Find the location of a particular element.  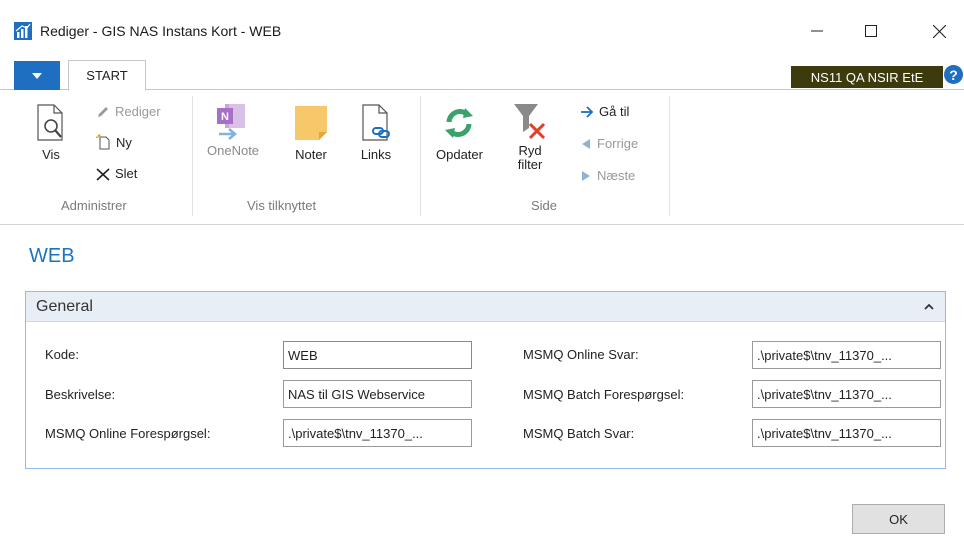

minimize-icon is located at coordinates (817, 31).